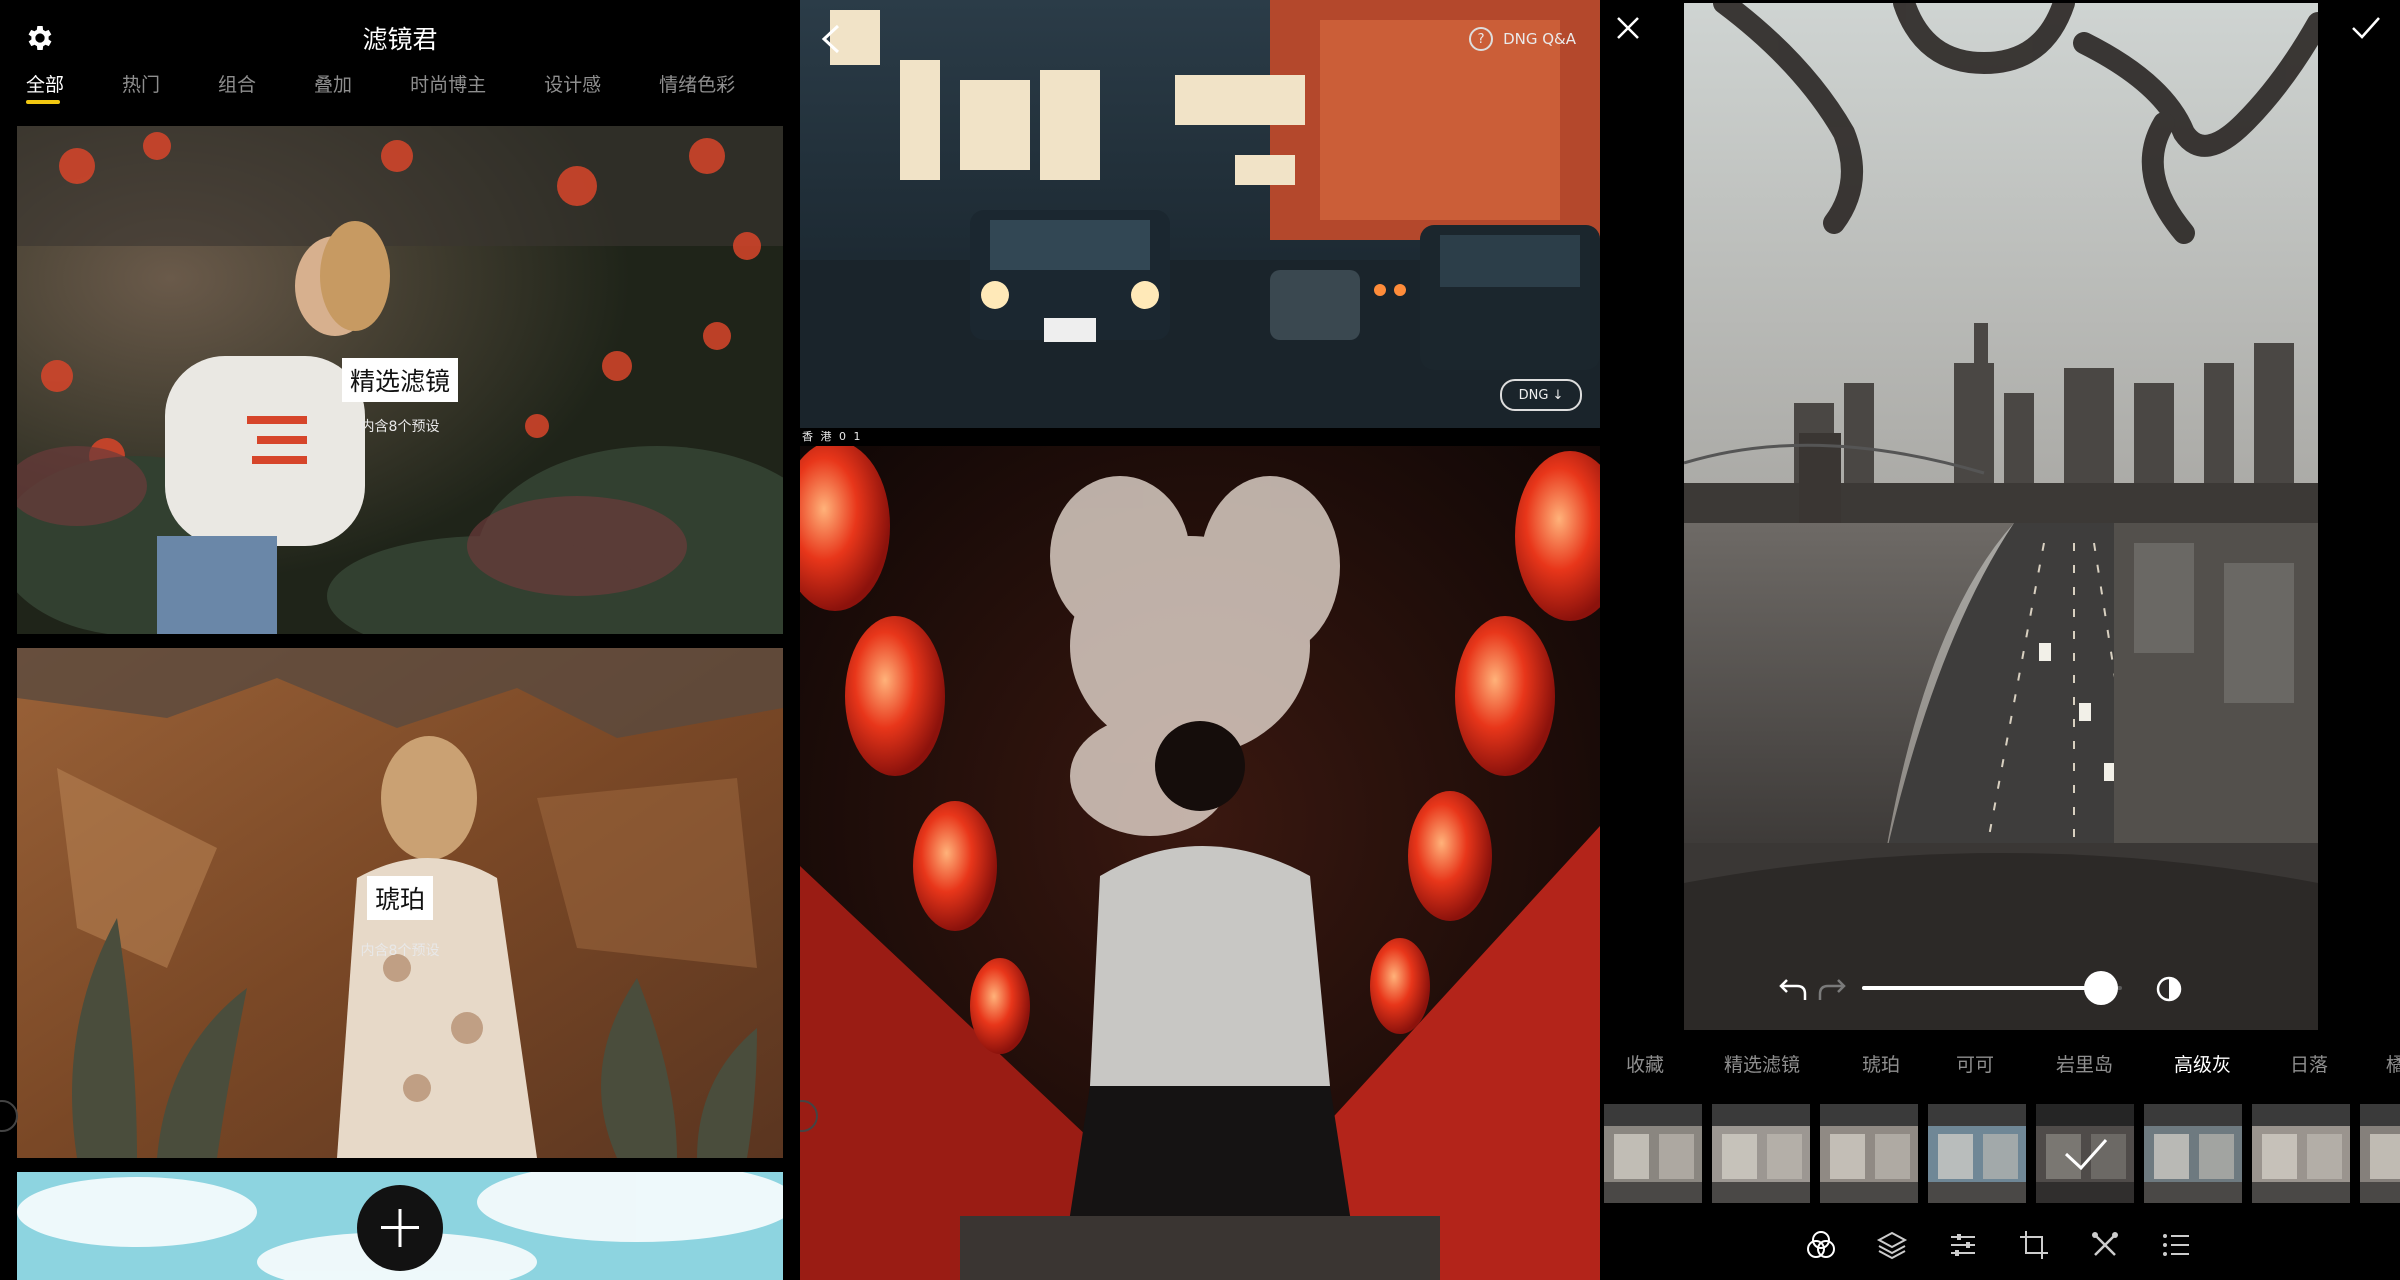 This screenshot has width=2400, height=1280. I want to click on filter-category-row: 收藏 精选滤镜 琥珀 可可 岩里岛 高级灰 日落 橘, so click(2000, 1065).